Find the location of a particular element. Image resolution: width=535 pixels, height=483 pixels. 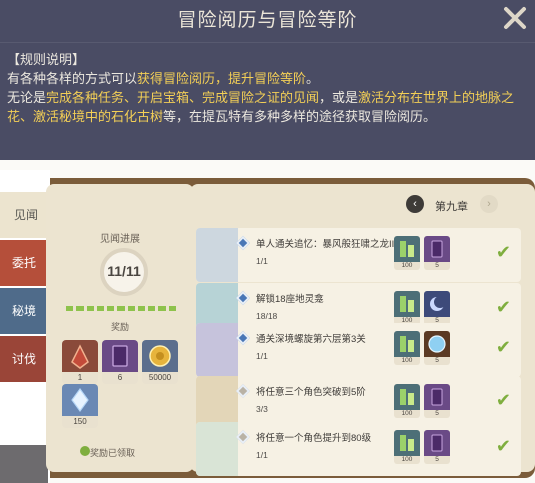

tab-label: 见闻 is located at coordinates (25, 215).